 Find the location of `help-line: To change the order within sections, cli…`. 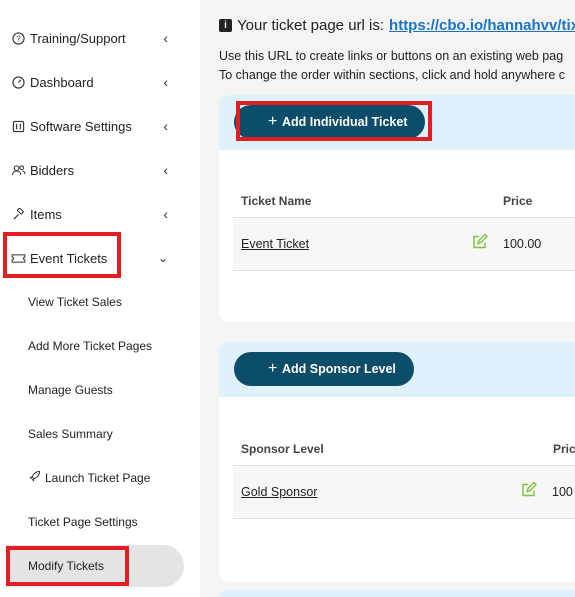

help-line: To change the order within sections, cli… is located at coordinates (392, 75).